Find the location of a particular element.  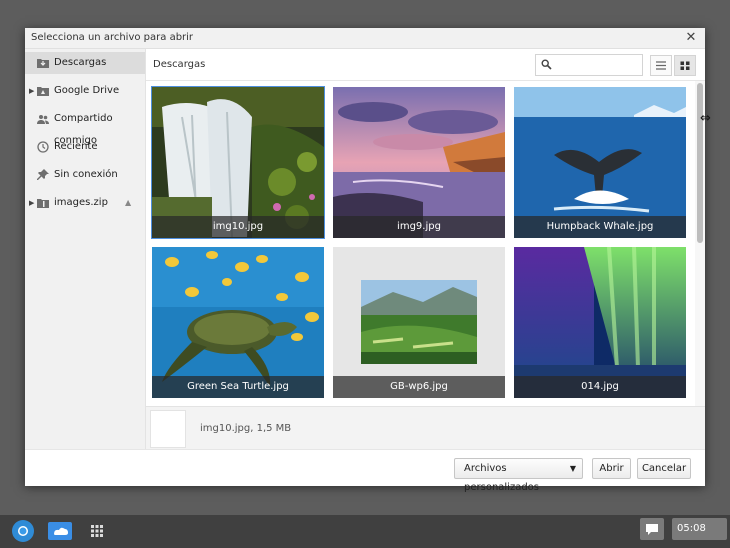

scrollbar-thumb is located at coordinates (700, 163).